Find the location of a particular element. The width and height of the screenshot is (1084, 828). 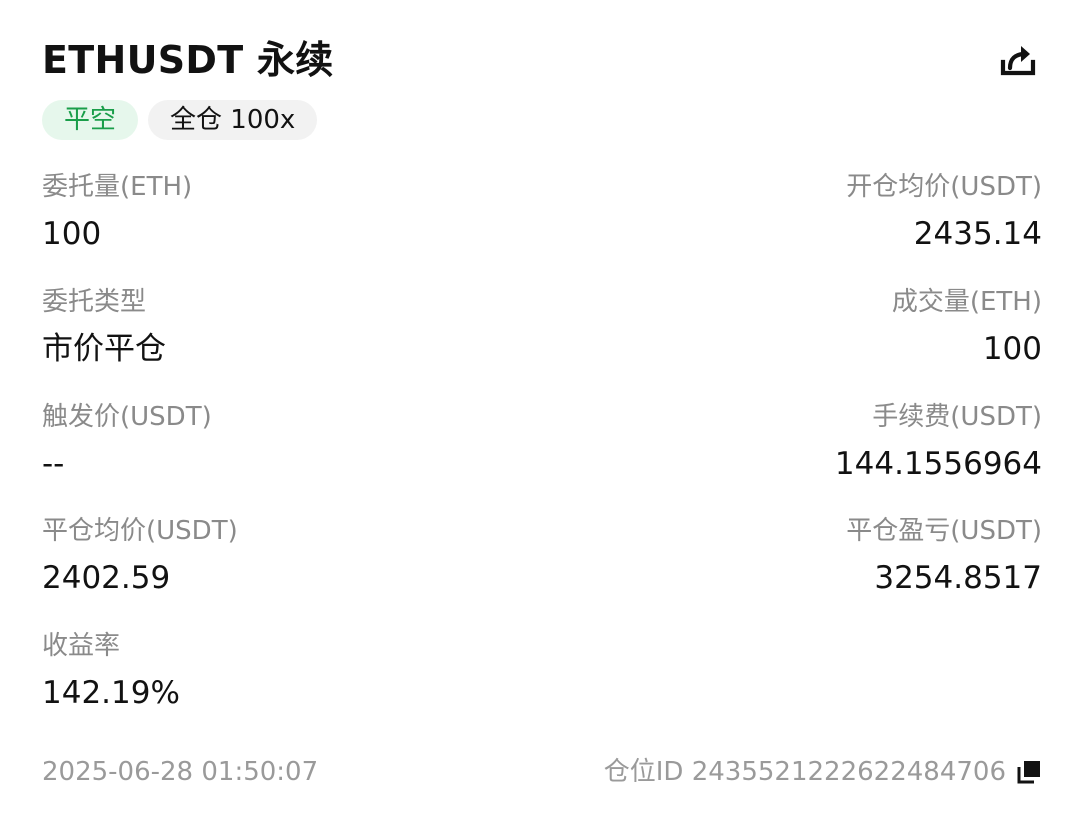

share-icon is located at coordinates (1018, 61).